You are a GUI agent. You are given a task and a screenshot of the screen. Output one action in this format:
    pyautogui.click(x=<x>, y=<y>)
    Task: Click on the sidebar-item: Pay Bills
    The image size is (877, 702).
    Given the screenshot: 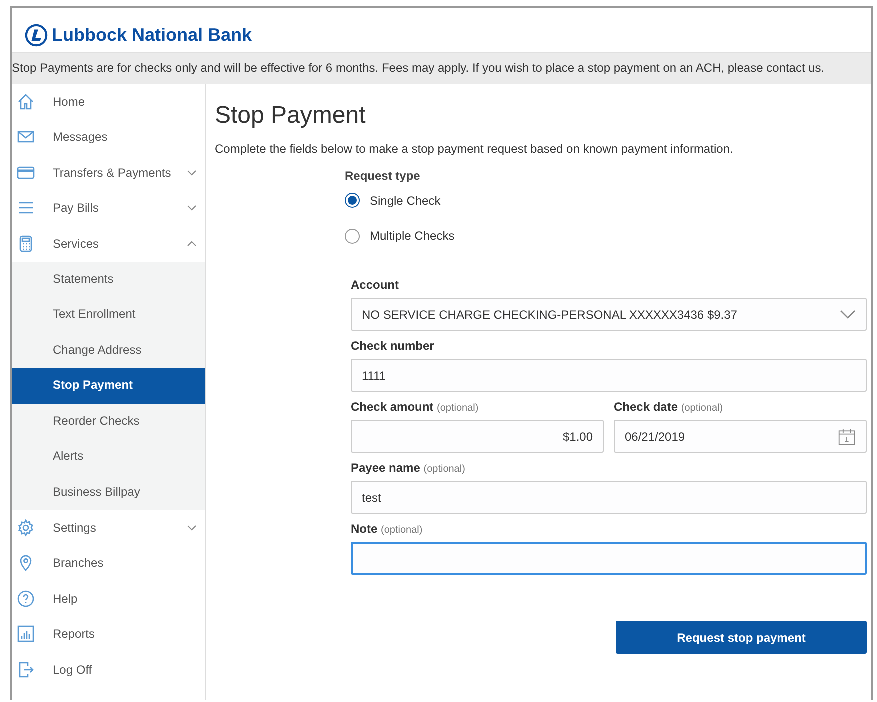 What is the action you would take?
    pyautogui.click(x=108, y=208)
    